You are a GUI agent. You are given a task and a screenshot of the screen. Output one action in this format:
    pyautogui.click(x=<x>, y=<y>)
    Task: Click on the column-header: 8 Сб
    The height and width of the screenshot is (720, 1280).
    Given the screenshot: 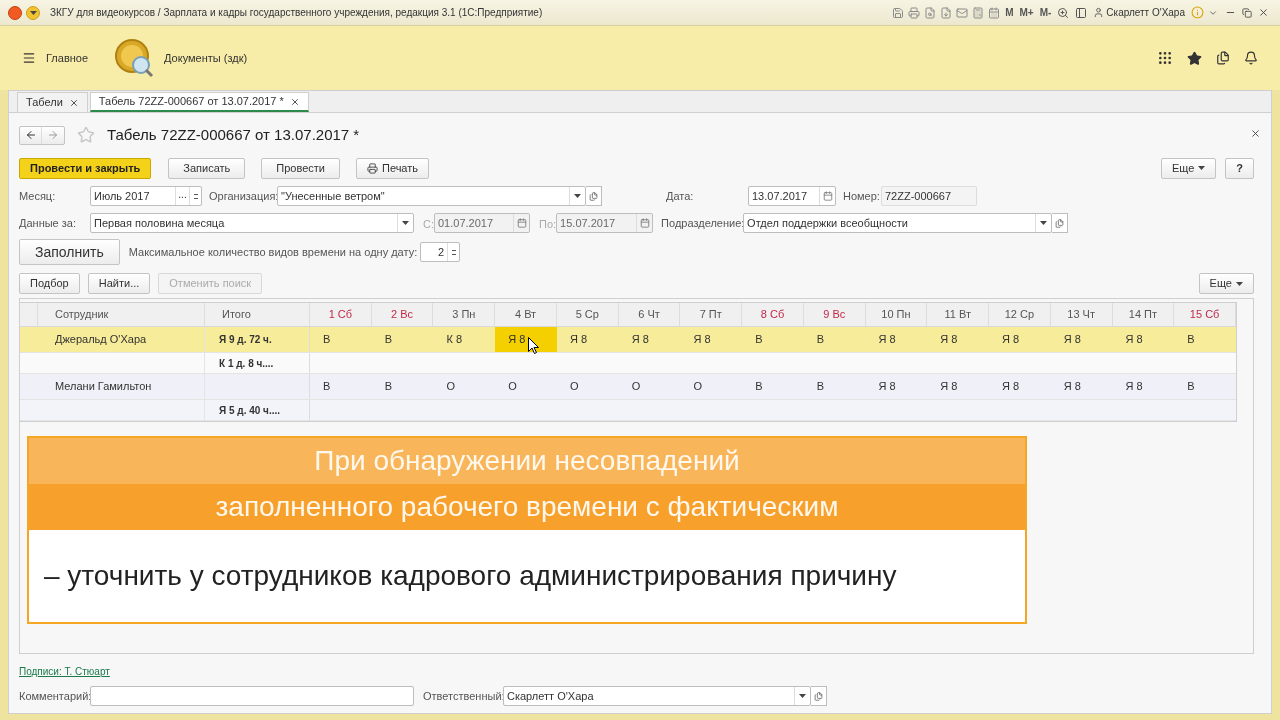 What is the action you would take?
    pyautogui.click(x=773, y=314)
    